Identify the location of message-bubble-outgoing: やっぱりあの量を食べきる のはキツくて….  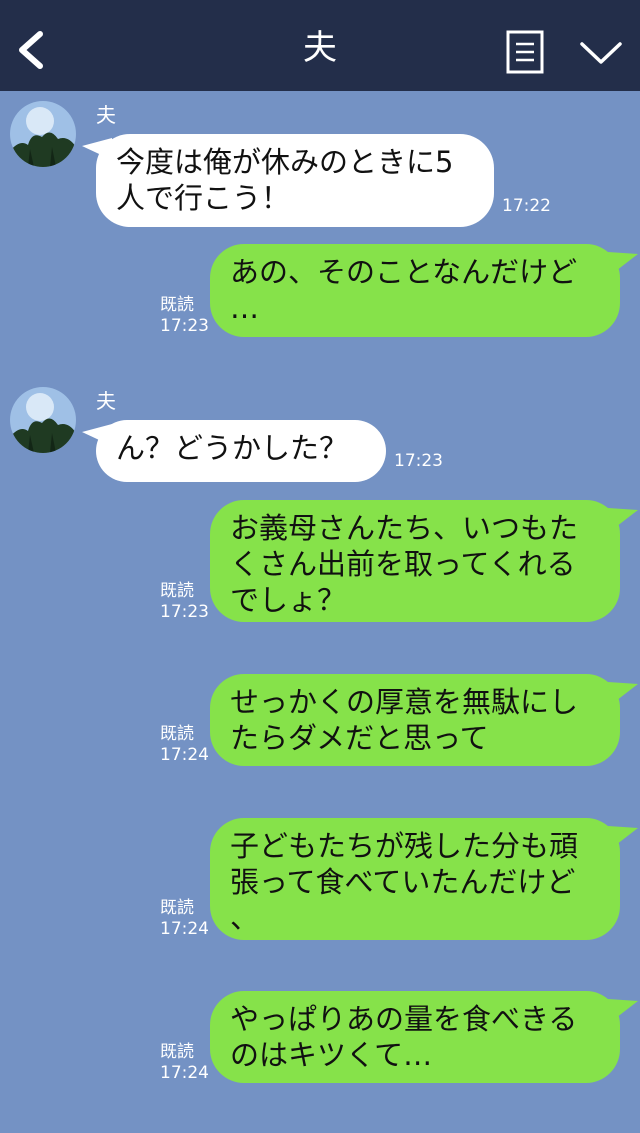
(415, 1037).